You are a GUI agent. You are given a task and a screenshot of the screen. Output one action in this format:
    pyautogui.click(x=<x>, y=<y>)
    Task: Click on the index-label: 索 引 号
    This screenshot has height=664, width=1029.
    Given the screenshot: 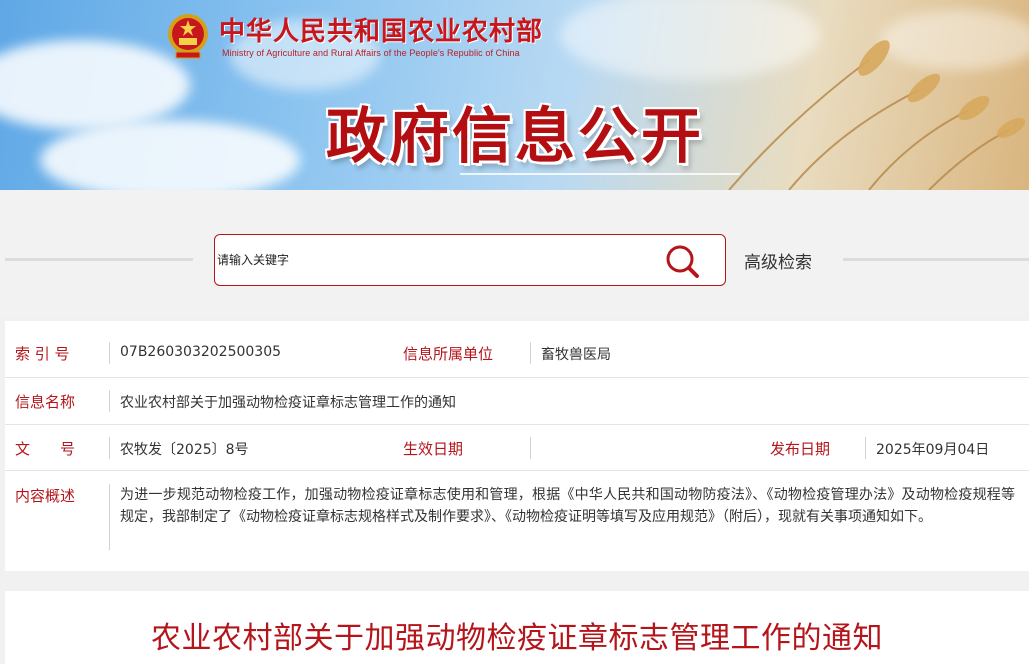 What is the action you would take?
    pyautogui.click(x=42, y=354)
    